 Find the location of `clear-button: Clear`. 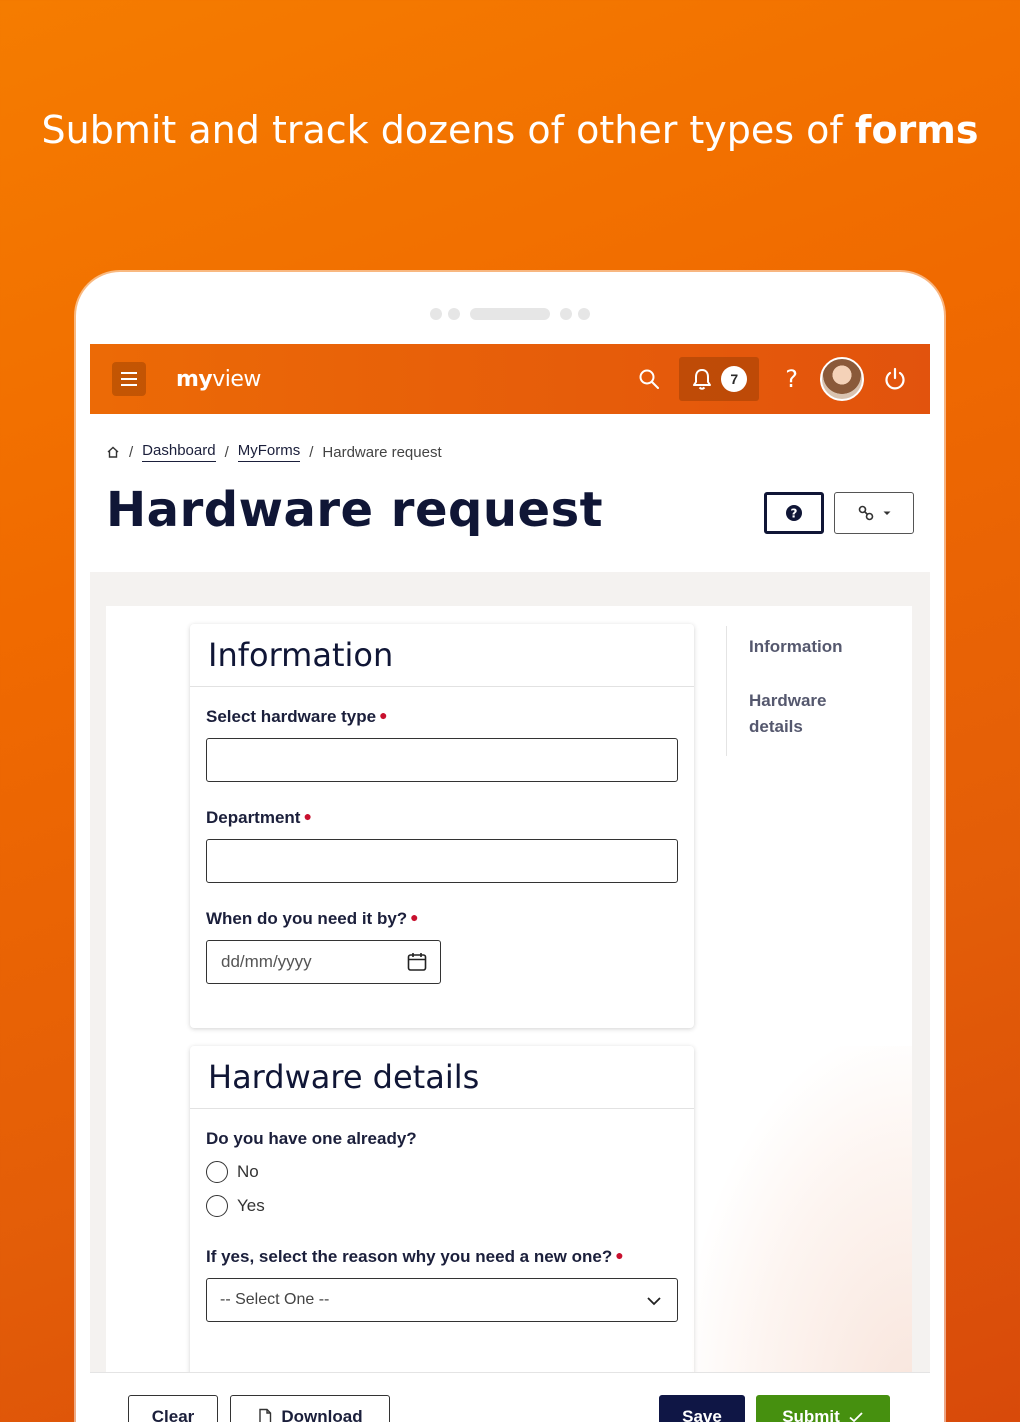

clear-button: Clear is located at coordinates (173, 1408).